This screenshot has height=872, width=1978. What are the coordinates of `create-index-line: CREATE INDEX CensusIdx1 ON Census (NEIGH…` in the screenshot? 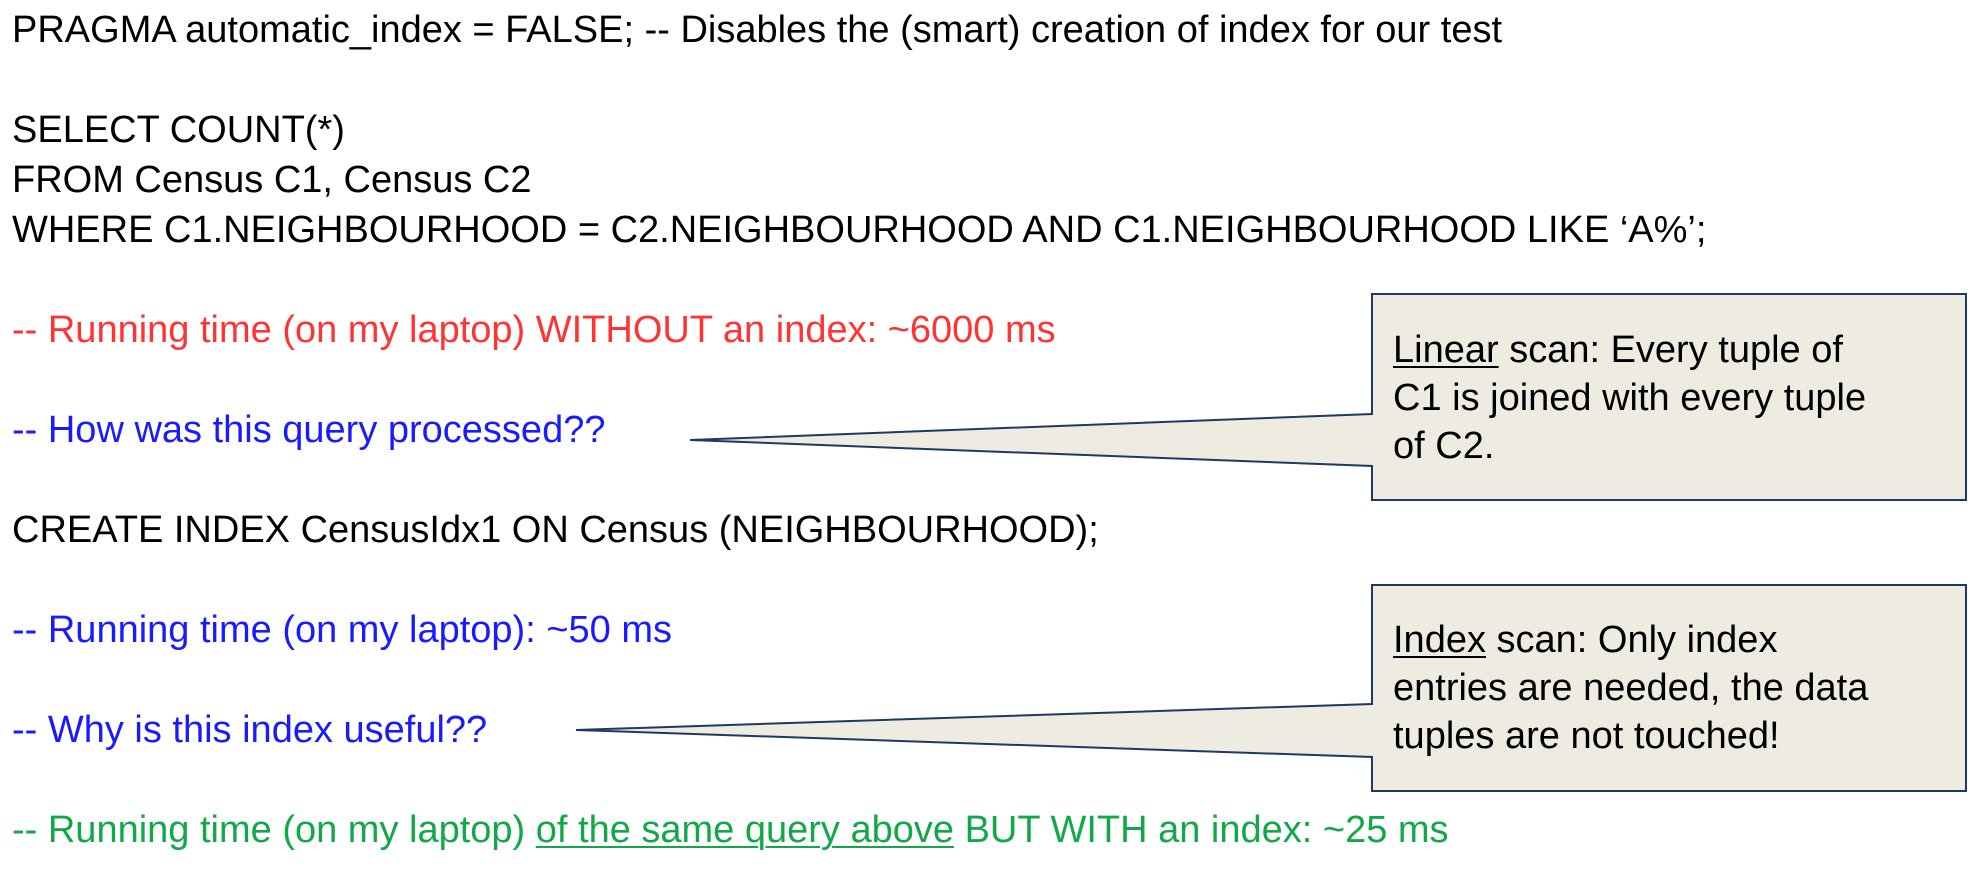 It's located at (555, 530).